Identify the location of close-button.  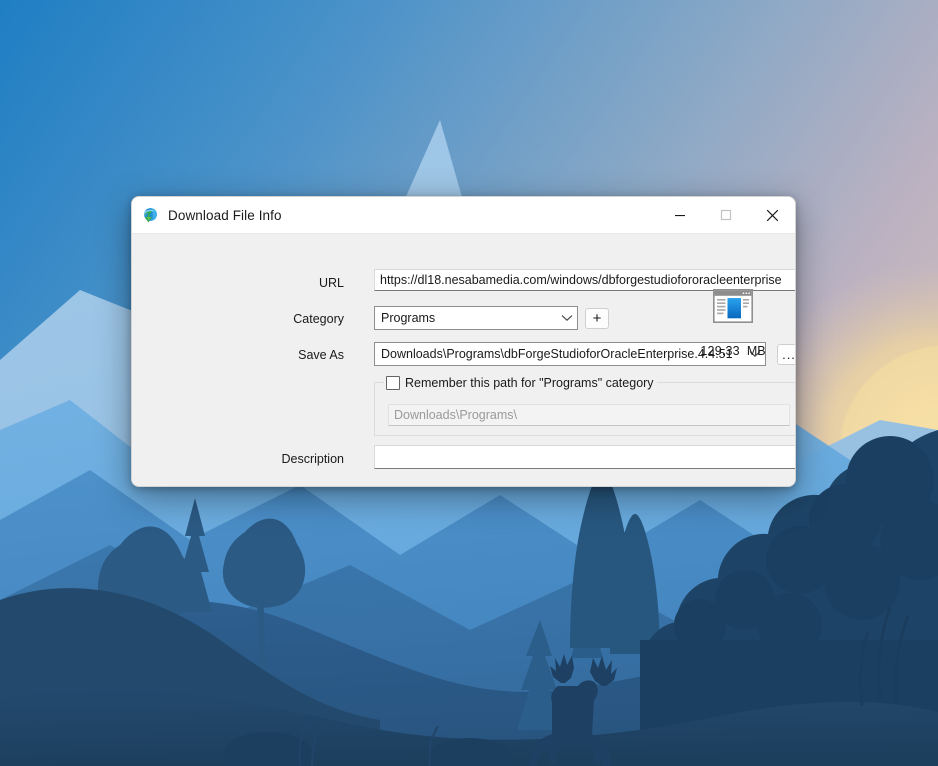
(772, 215).